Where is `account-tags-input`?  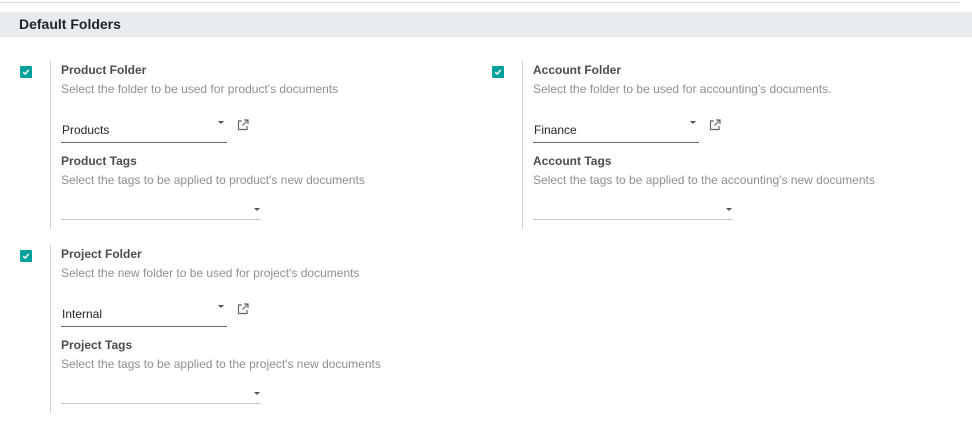
account-tags-input is located at coordinates (633, 211).